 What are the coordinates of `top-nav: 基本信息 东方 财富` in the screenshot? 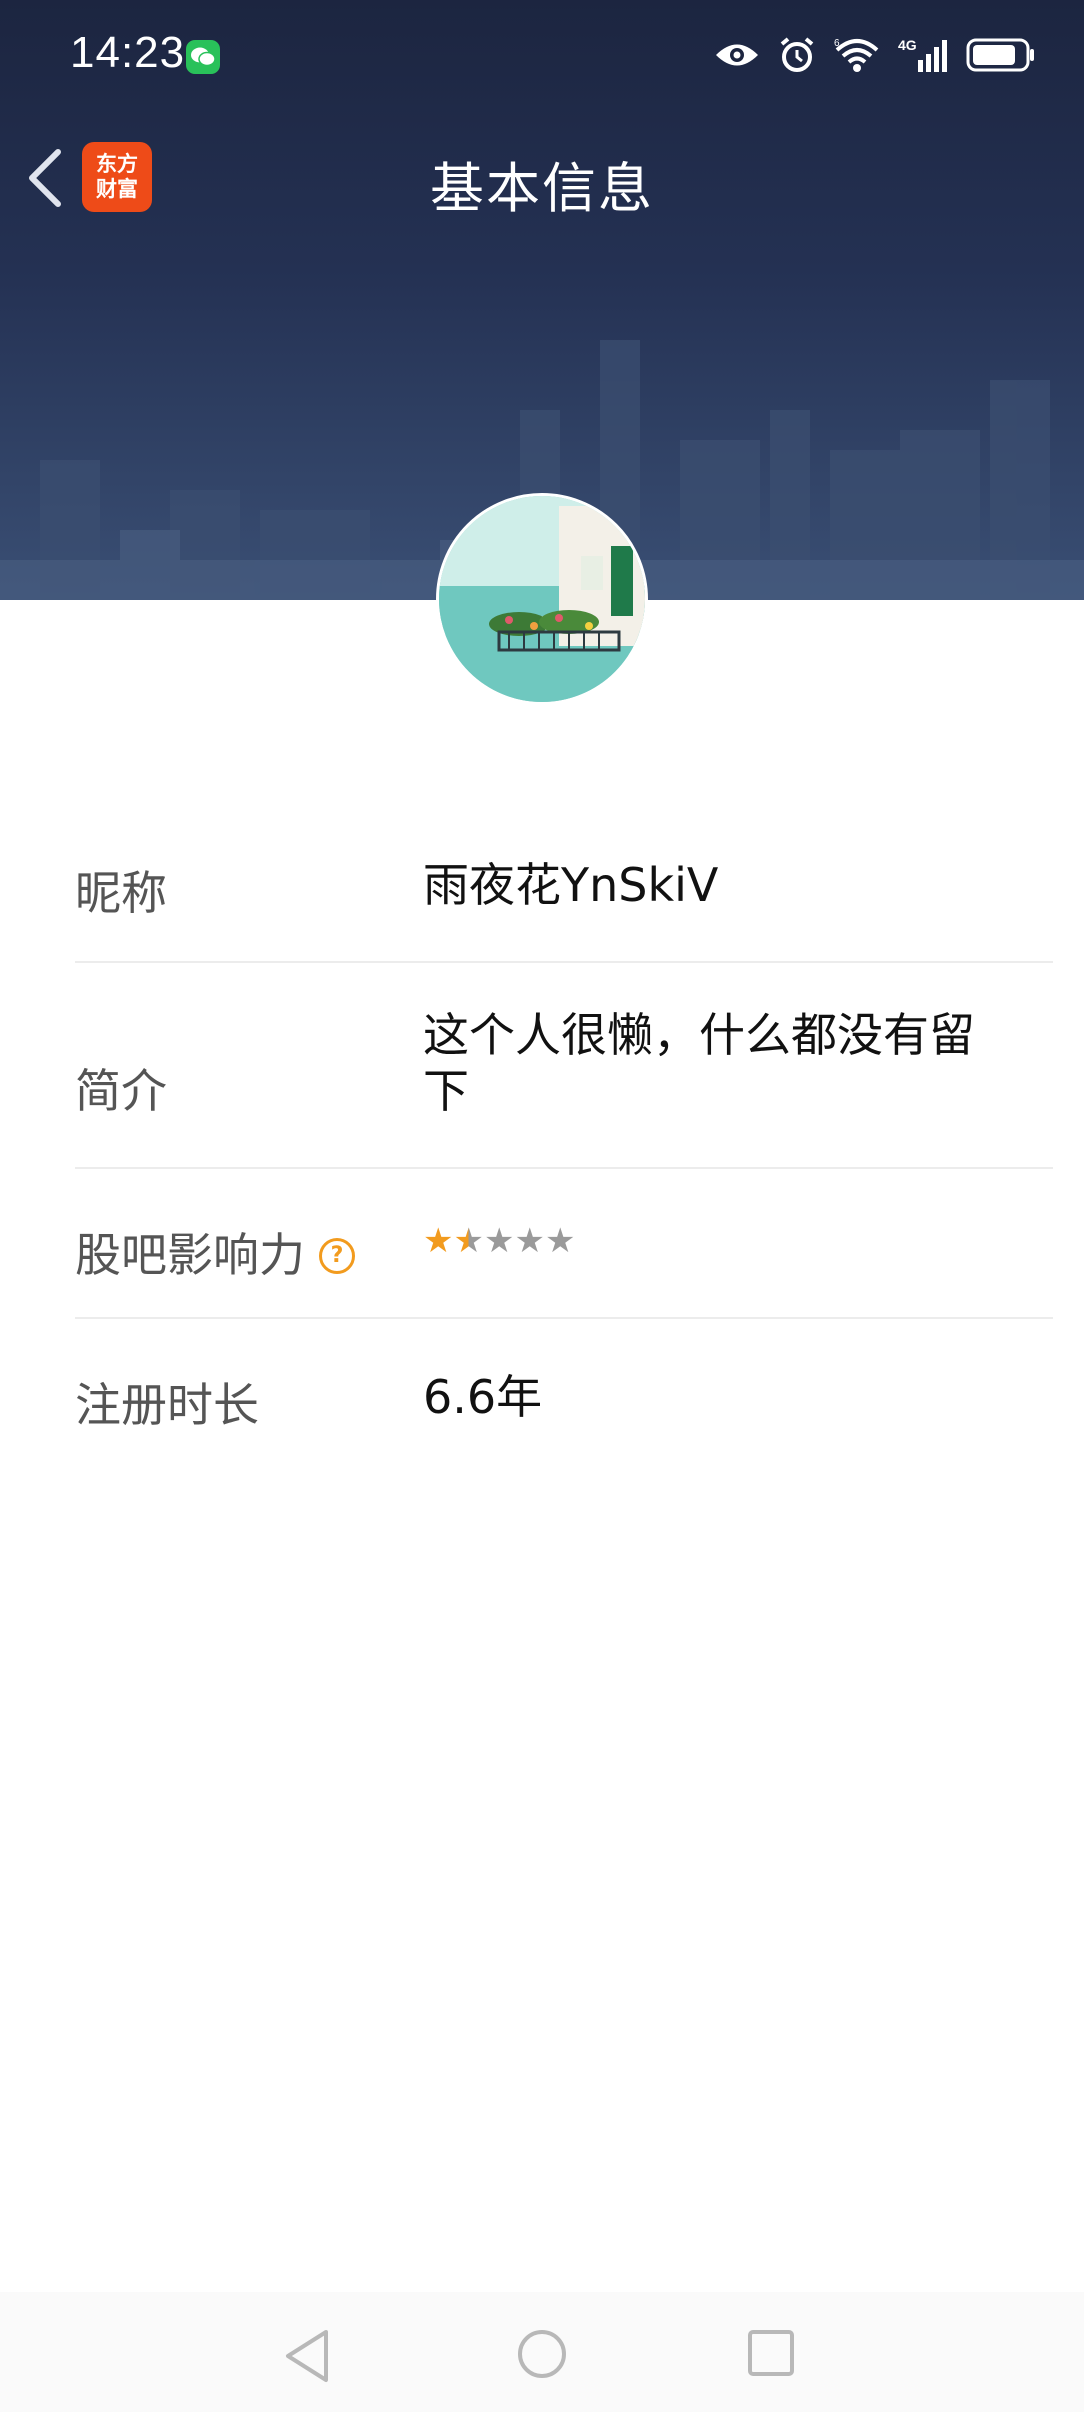 It's located at (542, 180).